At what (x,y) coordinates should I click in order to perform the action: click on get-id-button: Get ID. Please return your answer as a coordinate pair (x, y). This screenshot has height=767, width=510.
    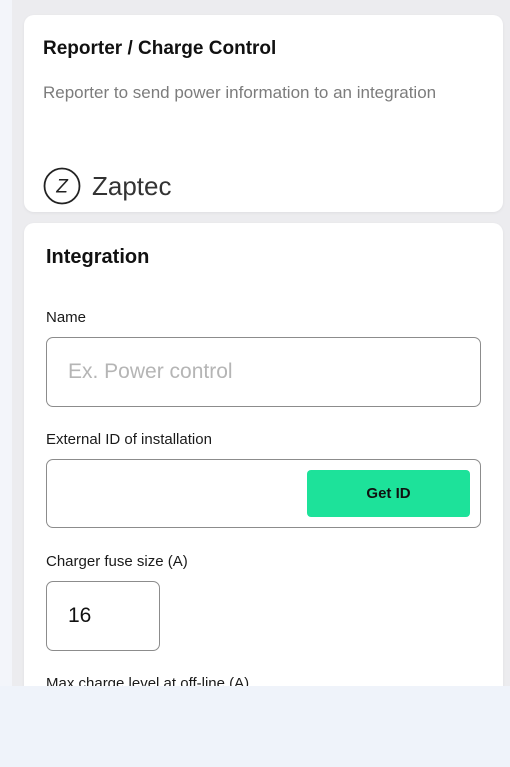
    Looking at the image, I should click on (388, 493).